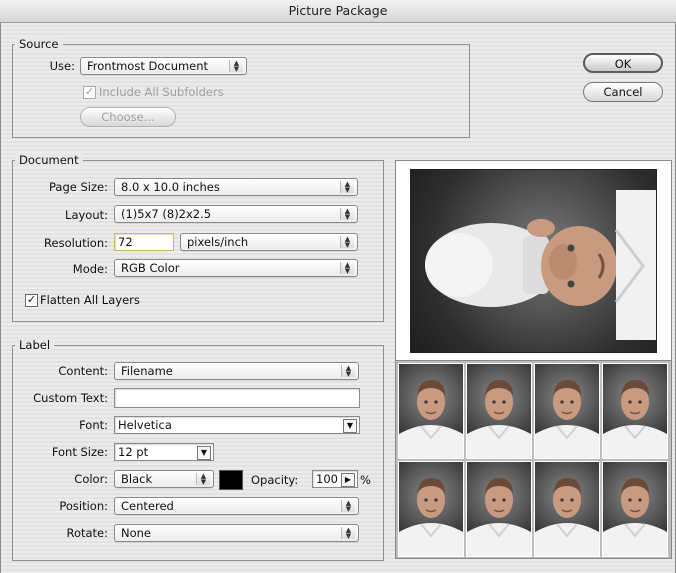 The width and height of the screenshot is (676, 573). Describe the element at coordinates (62, 66) in the screenshot. I see `use-label: Use:` at that location.